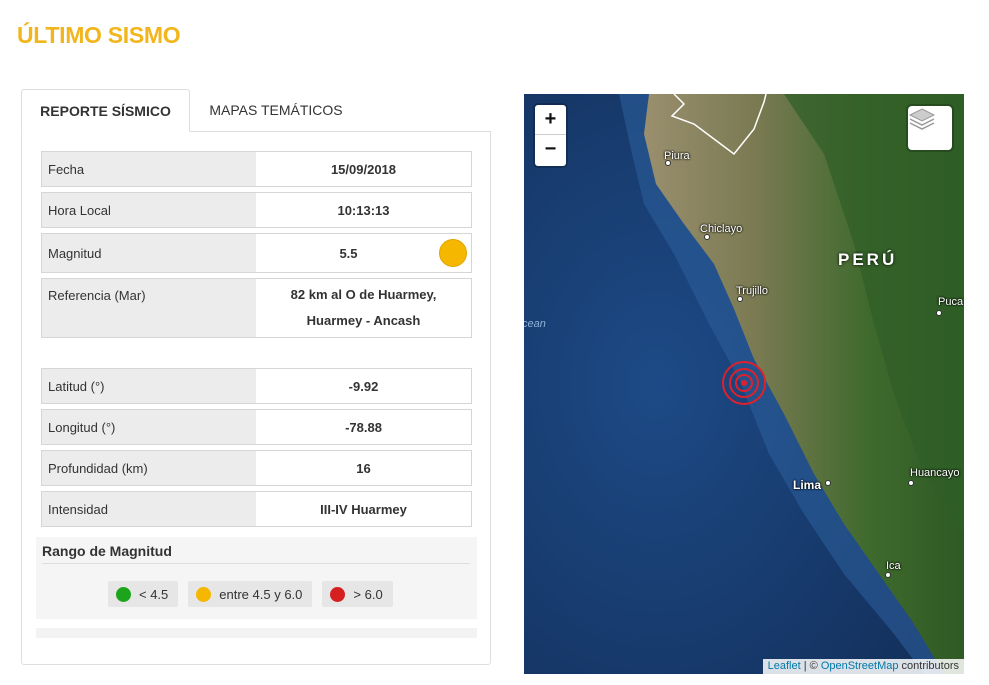  What do you see at coordinates (99, 35) in the screenshot?
I see `page-title: ÚLTIMO SISMO` at bounding box center [99, 35].